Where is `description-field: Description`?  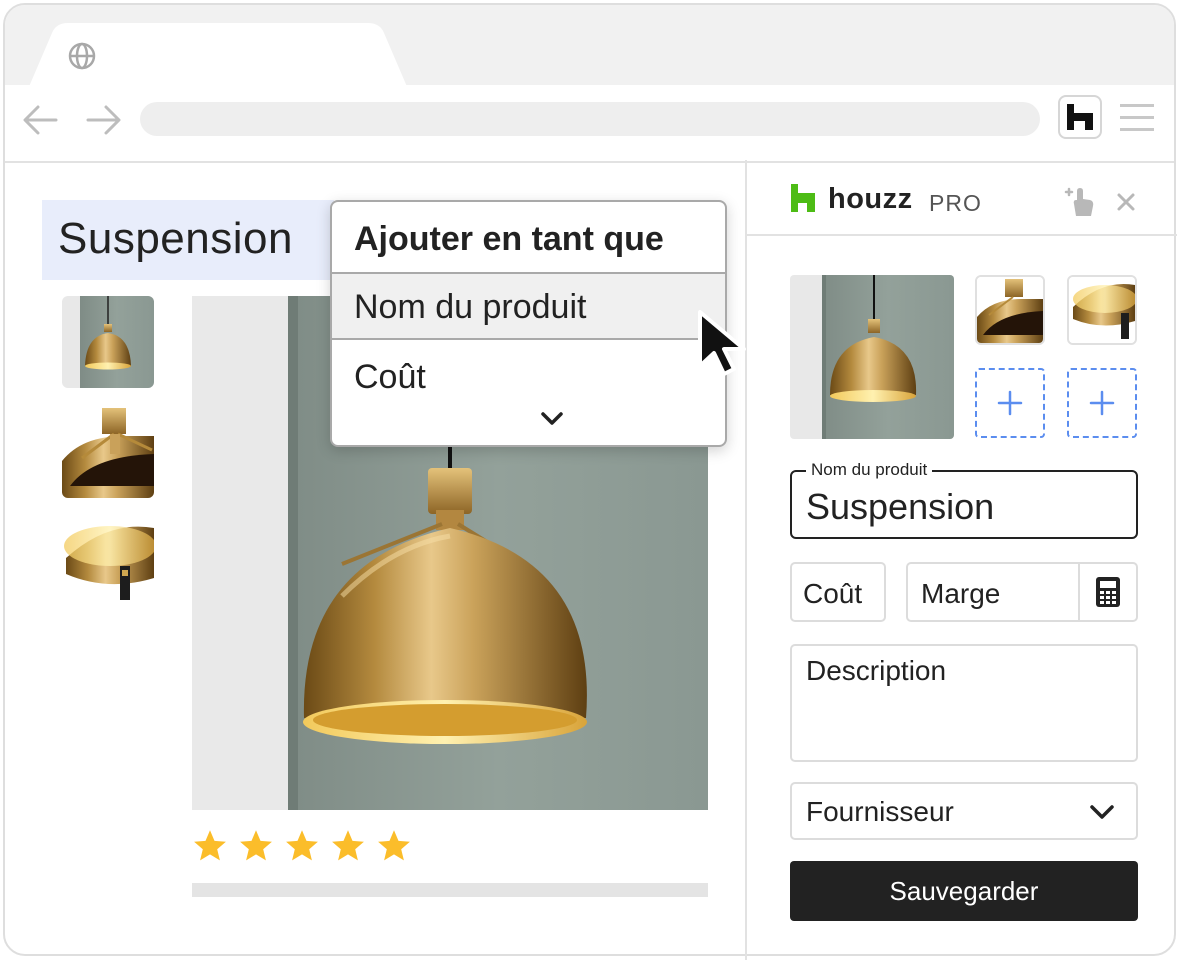 description-field: Description is located at coordinates (964, 703).